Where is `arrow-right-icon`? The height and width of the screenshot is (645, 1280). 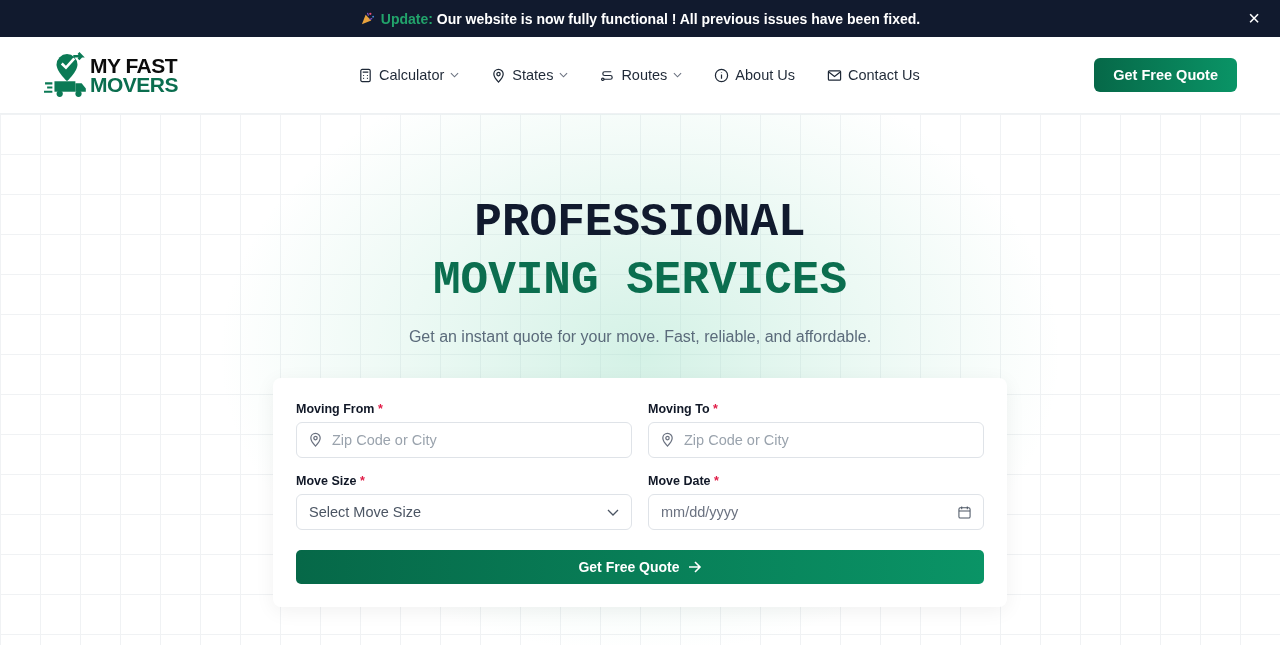 arrow-right-icon is located at coordinates (694, 567).